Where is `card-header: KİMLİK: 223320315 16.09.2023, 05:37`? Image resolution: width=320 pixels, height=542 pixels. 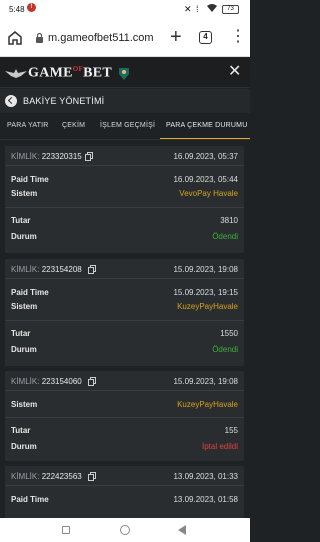 card-header: KİMLİK: 223320315 16.09.2023, 05:37 is located at coordinates (124, 156).